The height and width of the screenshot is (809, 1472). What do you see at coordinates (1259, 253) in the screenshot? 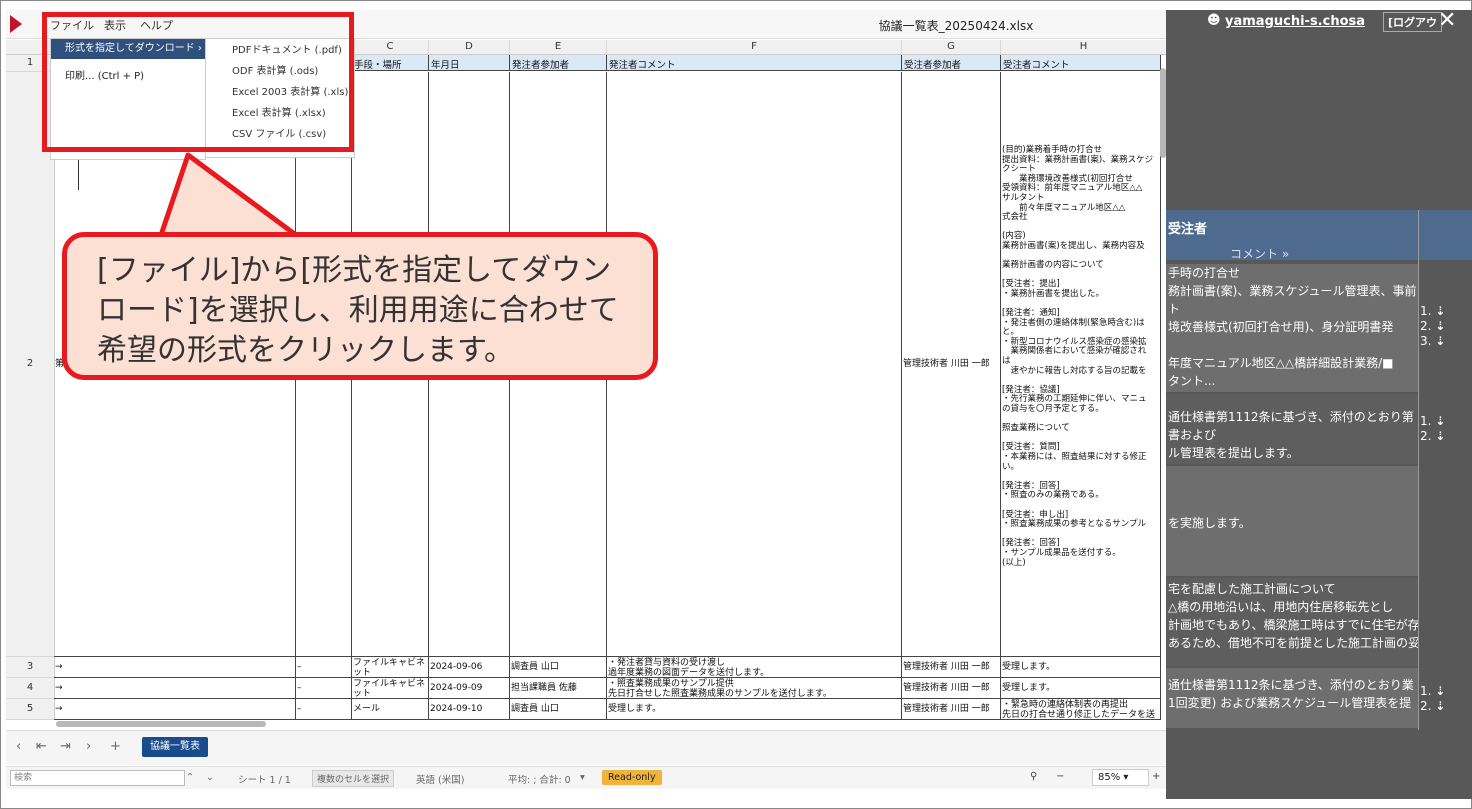
I see `comment-column-label: コメント »` at bounding box center [1259, 253].